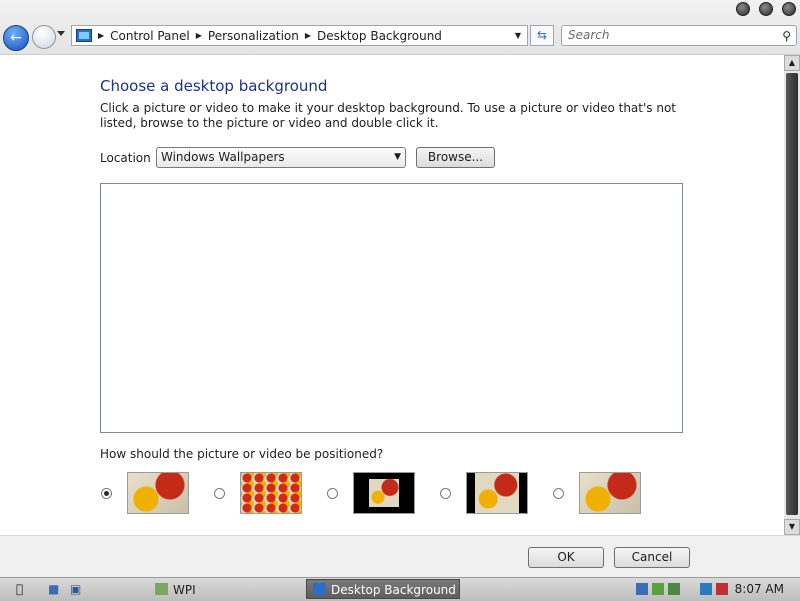  What do you see at coordinates (53, 589) in the screenshot?
I see `folder-icon: ■` at bounding box center [53, 589].